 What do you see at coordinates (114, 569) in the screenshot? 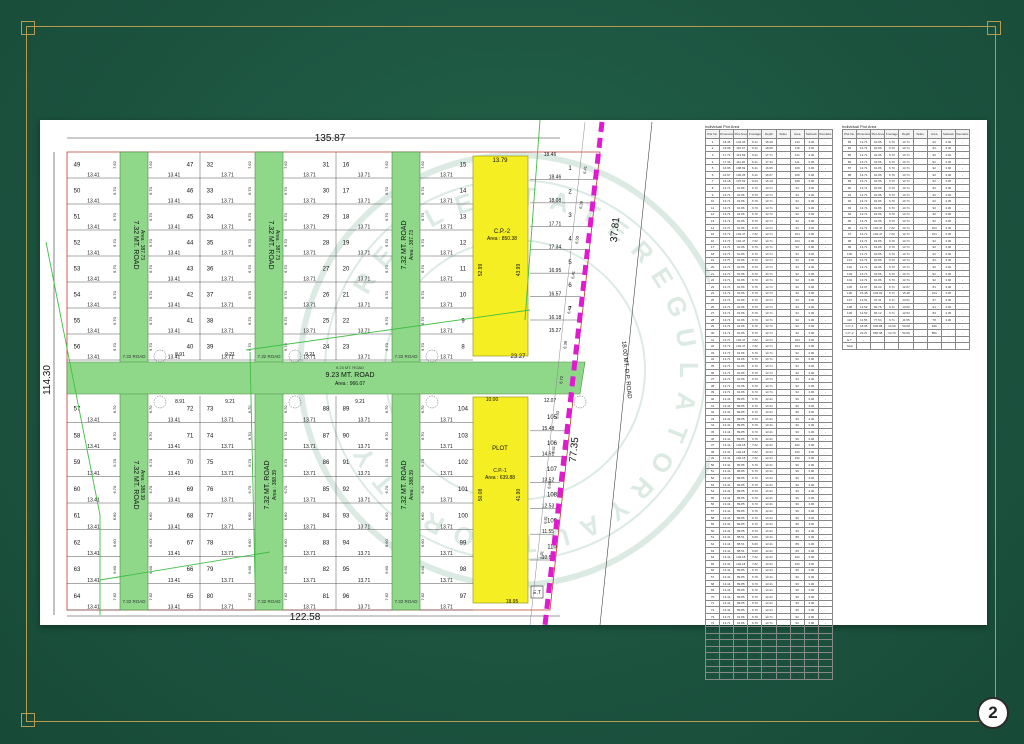
I see `plot-depth-dim: 6.60` at bounding box center [114, 569].